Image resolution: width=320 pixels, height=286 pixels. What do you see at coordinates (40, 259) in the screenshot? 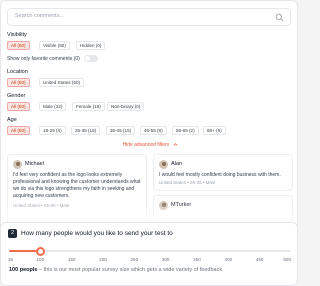
I see `slider-tick-label: 100` at bounding box center [40, 259].